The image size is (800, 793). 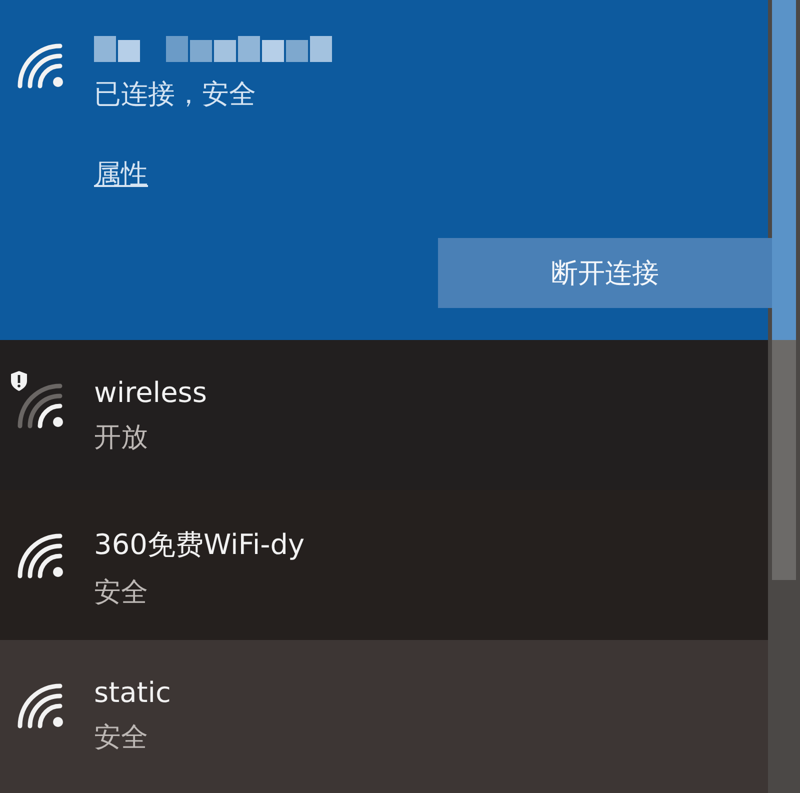 I want to click on network-name: wireless, so click(x=150, y=392).